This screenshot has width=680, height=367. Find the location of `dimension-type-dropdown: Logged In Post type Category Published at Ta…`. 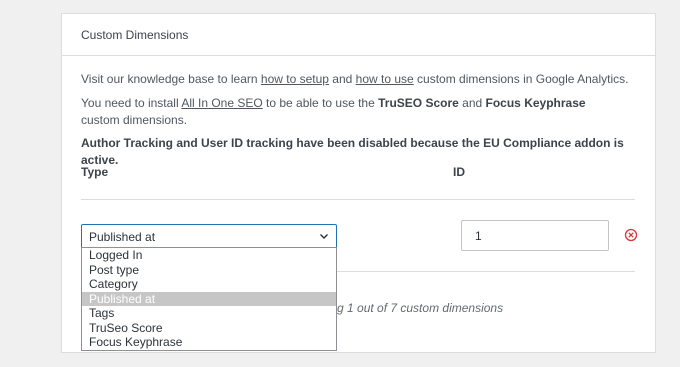

dimension-type-dropdown: Logged In Post type Category Published at Ta… is located at coordinates (209, 299).